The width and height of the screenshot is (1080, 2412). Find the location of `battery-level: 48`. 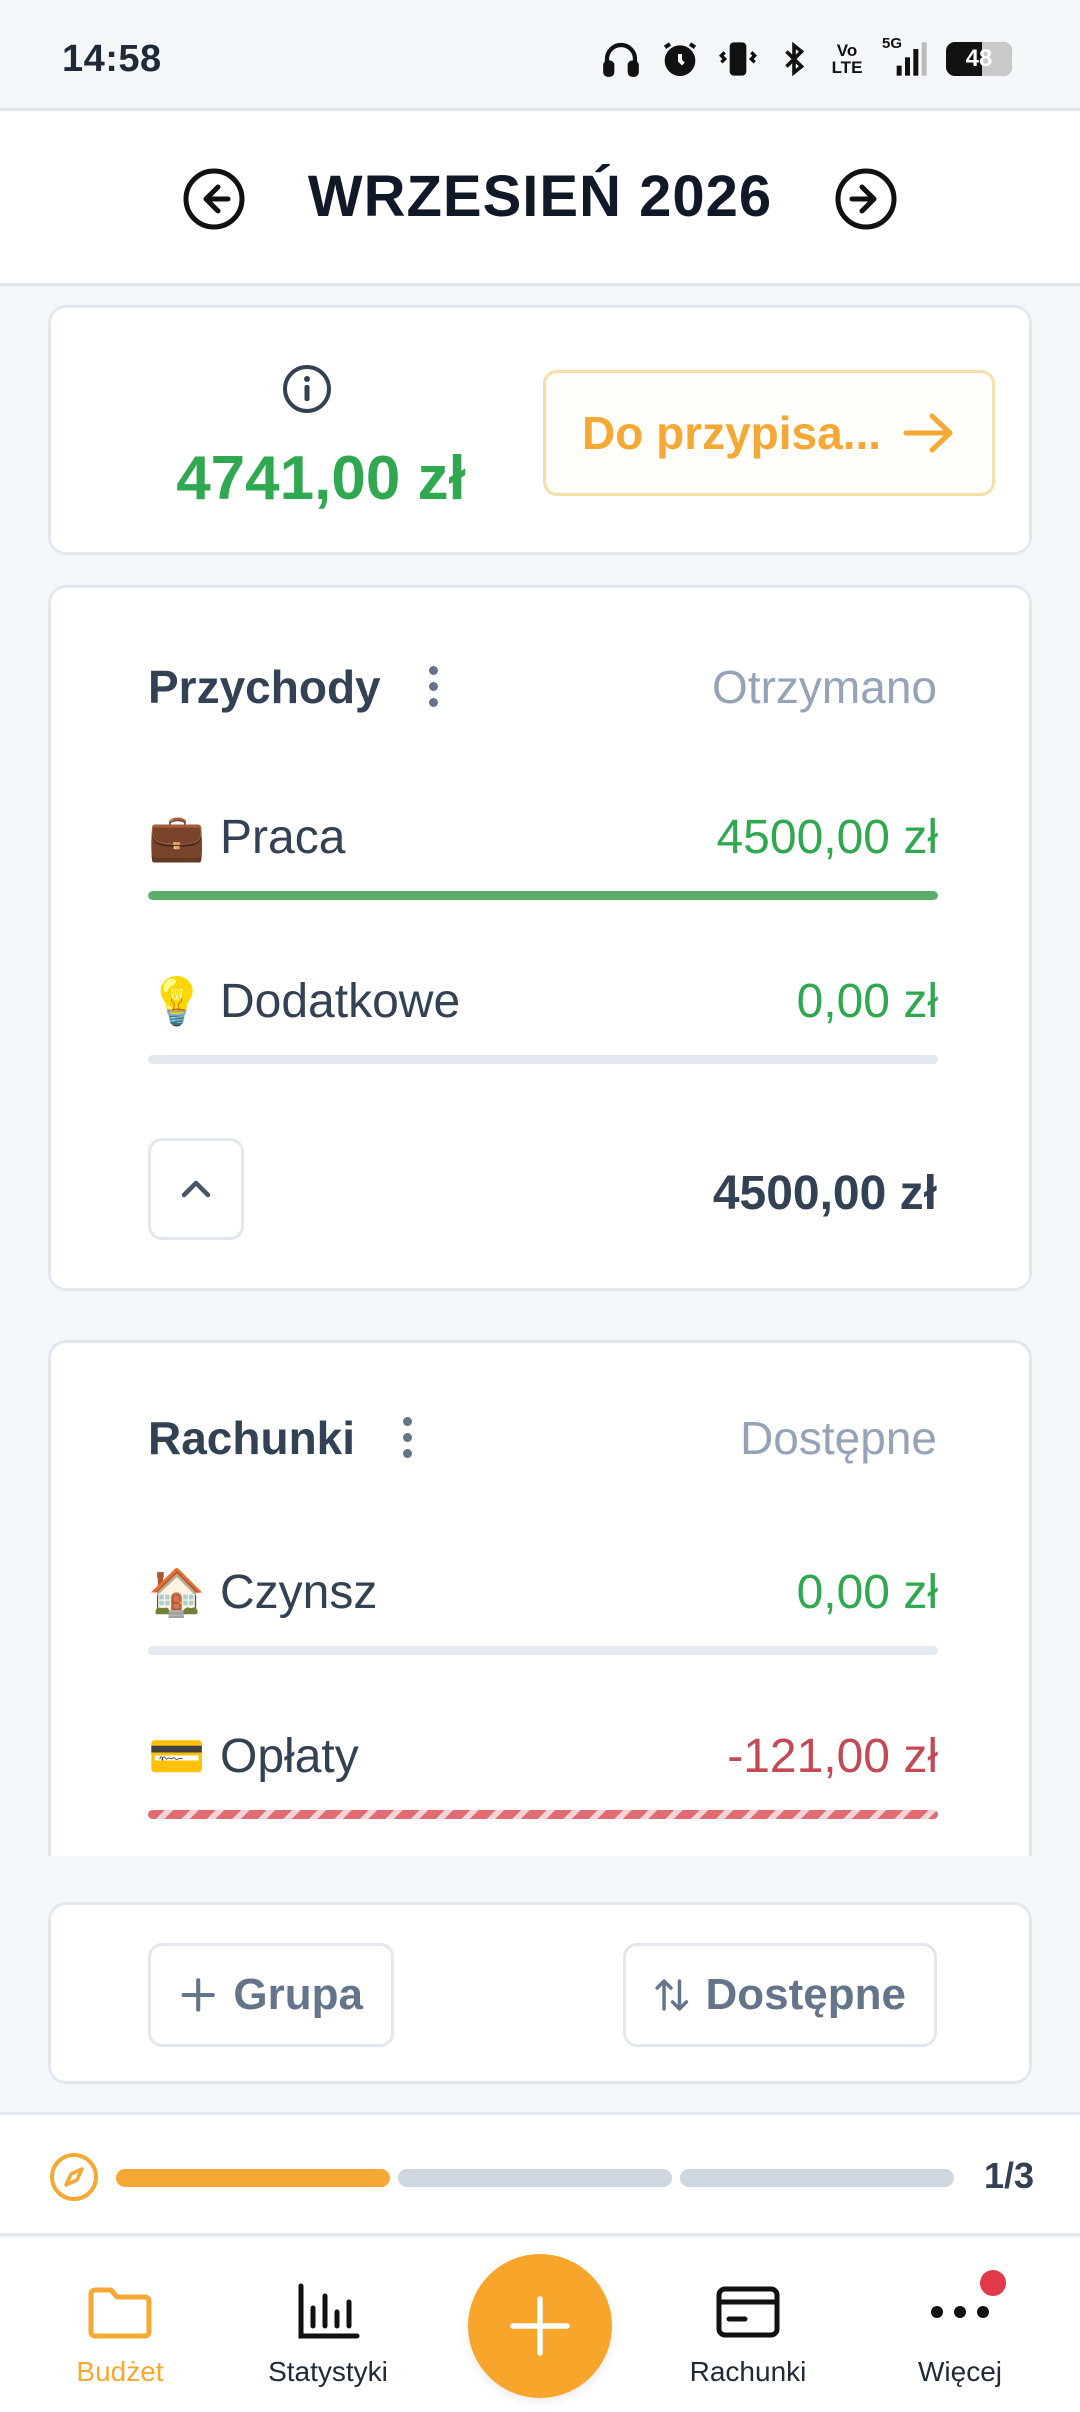

battery-level: 48 is located at coordinates (979, 58).